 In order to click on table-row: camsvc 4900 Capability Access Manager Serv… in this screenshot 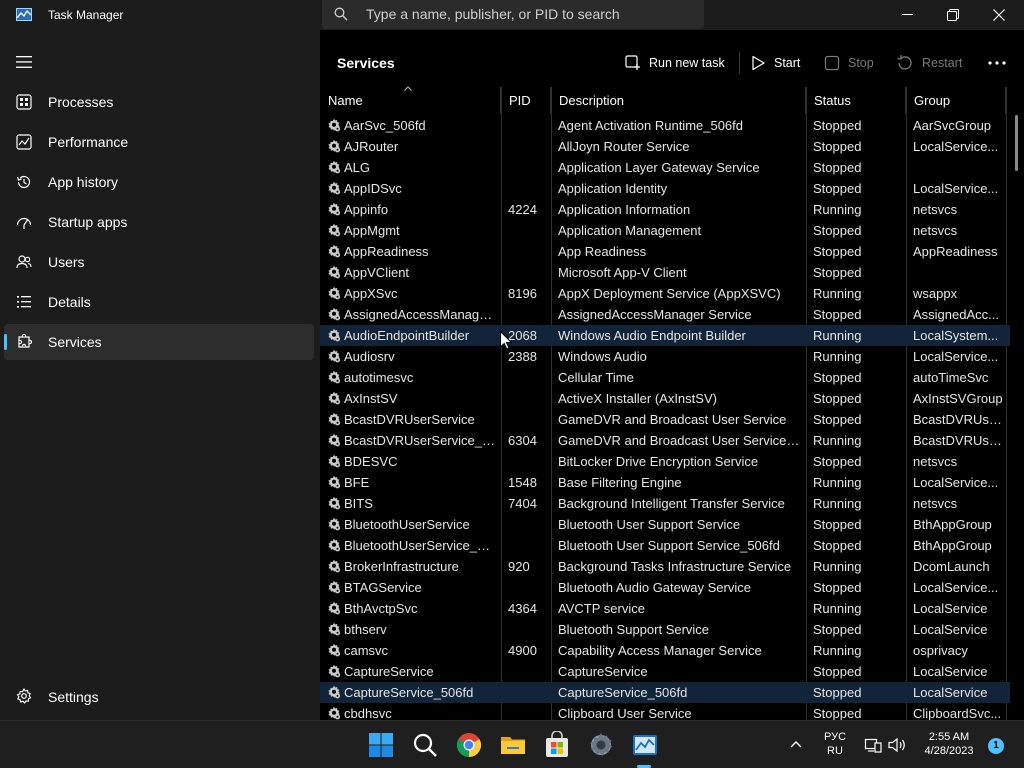, I will do `click(665, 650)`.